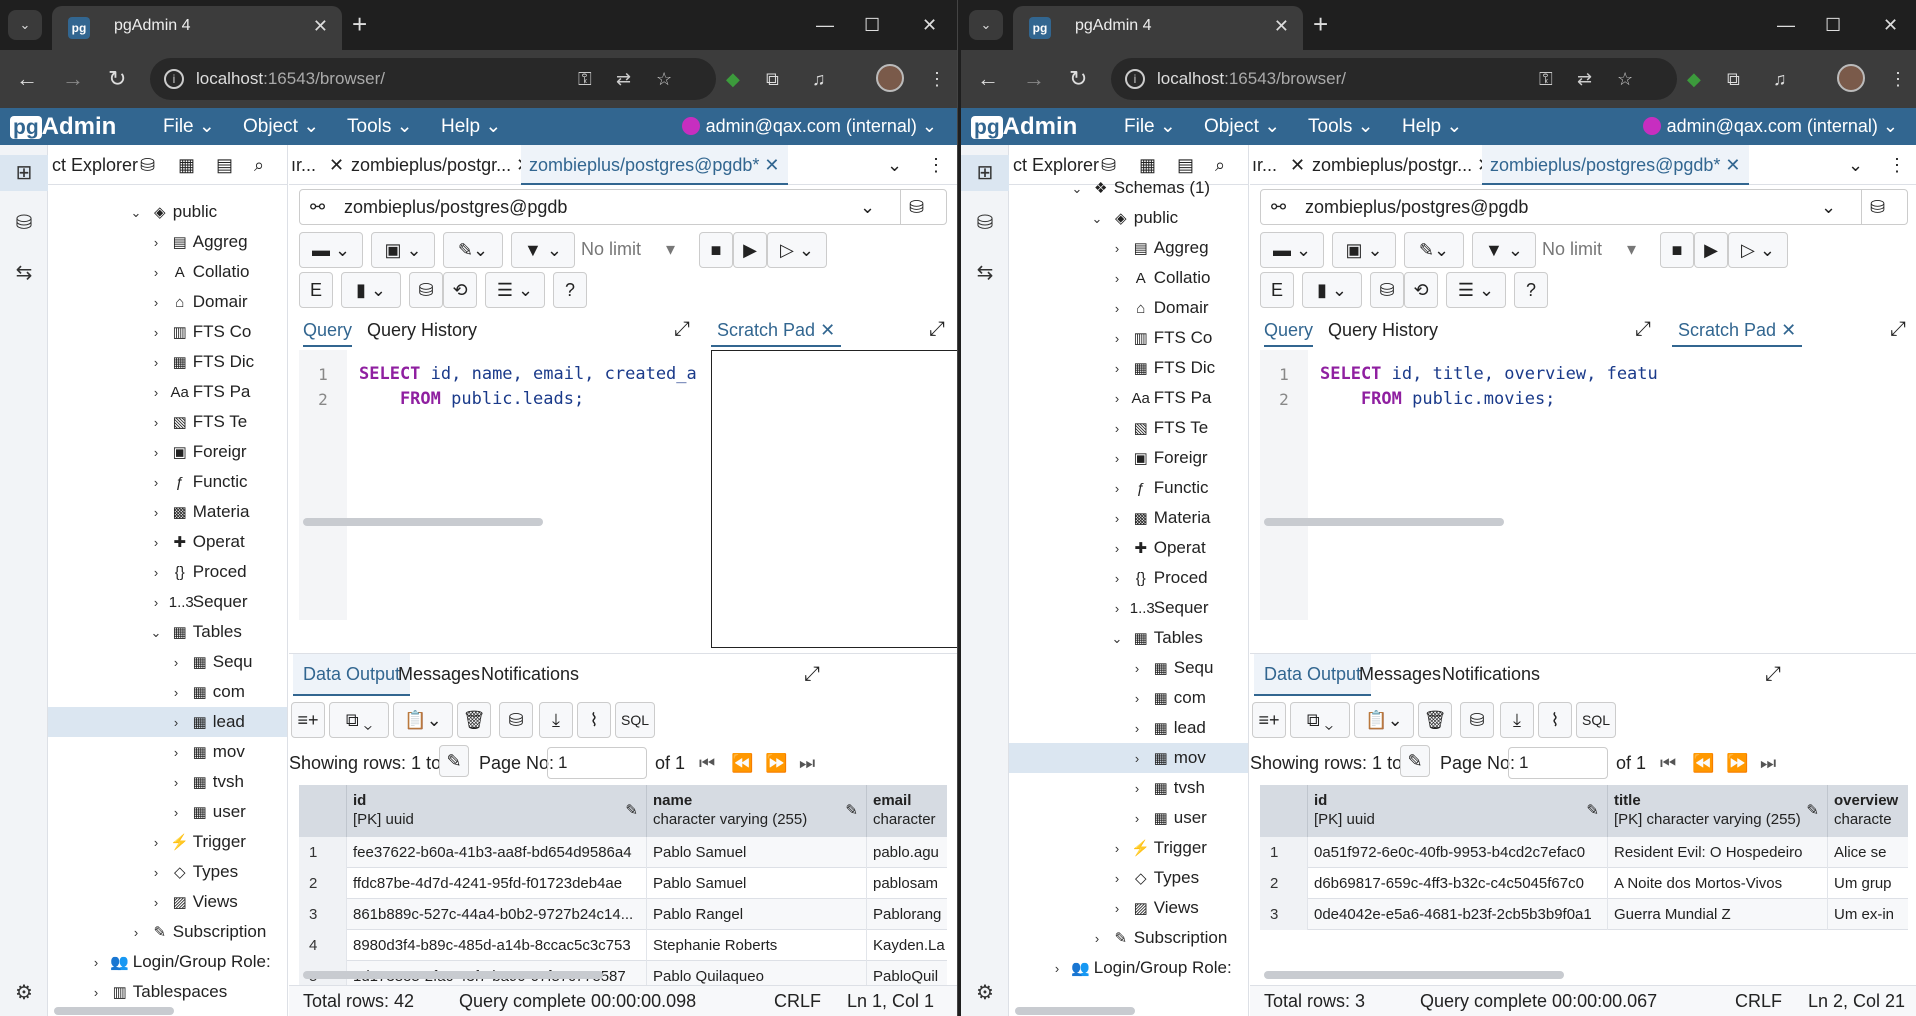  I want to click on menu-help: Help ⌄, so click(1432, 126).